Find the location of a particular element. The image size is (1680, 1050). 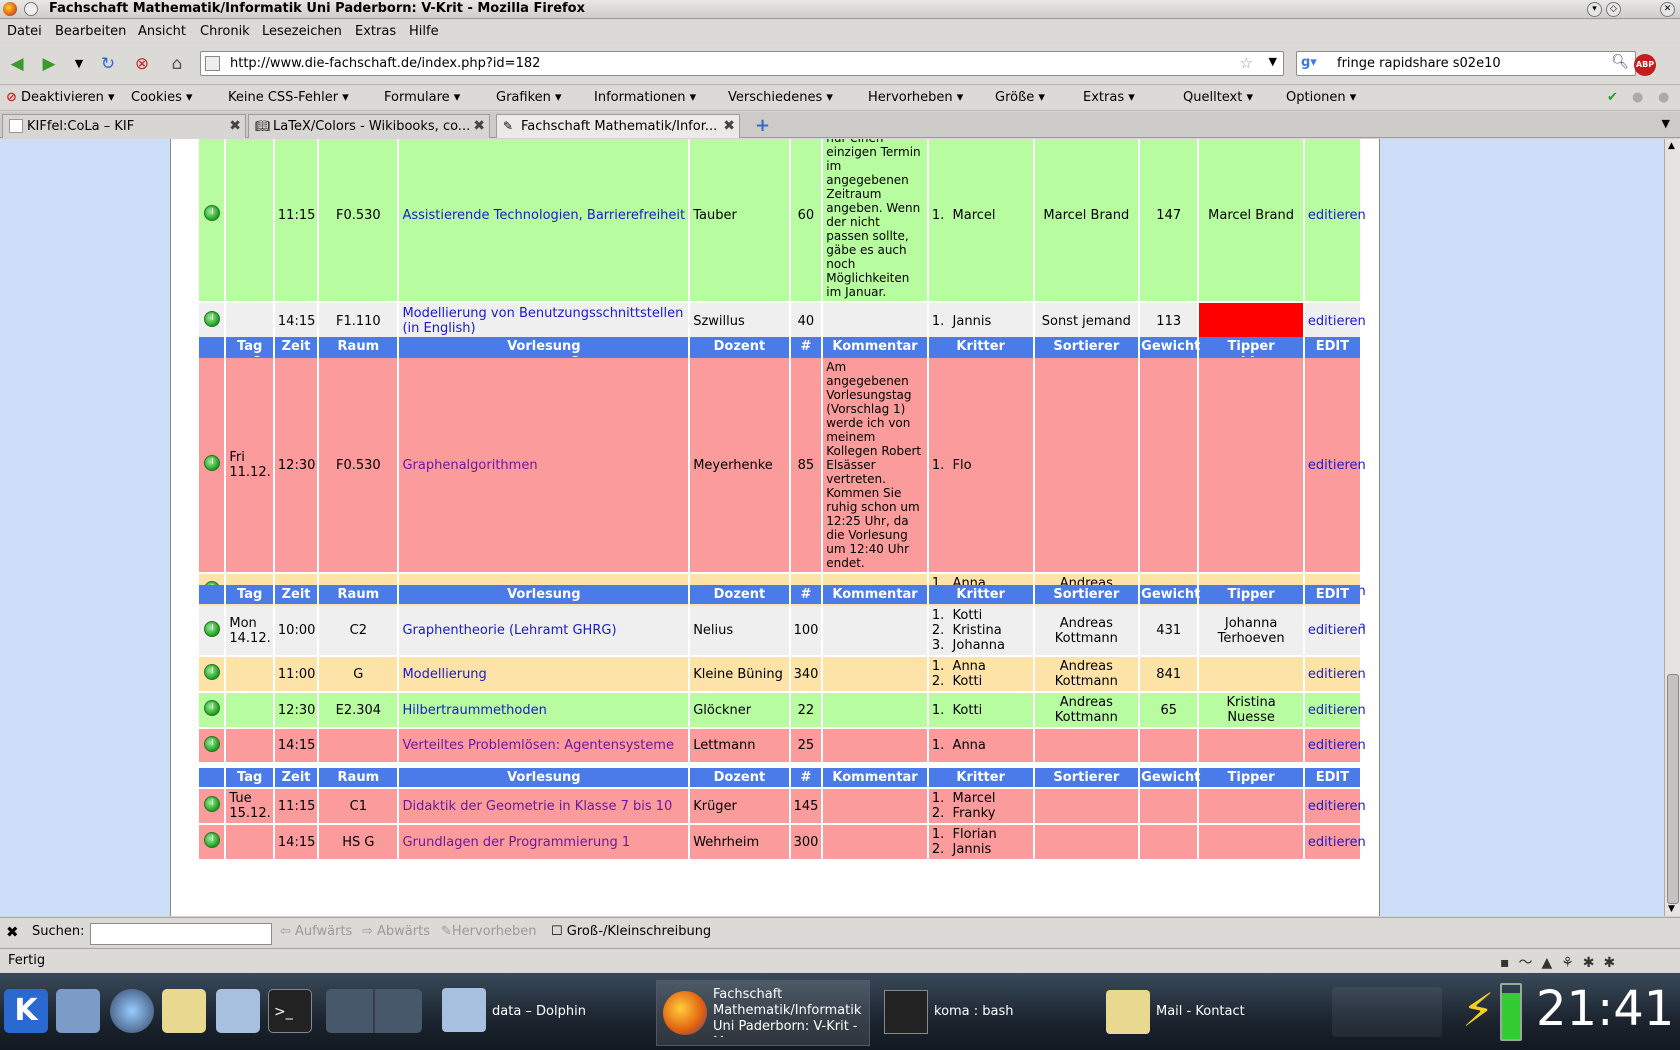

dev-quelltext: Quelltext ▾ is located at coordinates (1218, 97).